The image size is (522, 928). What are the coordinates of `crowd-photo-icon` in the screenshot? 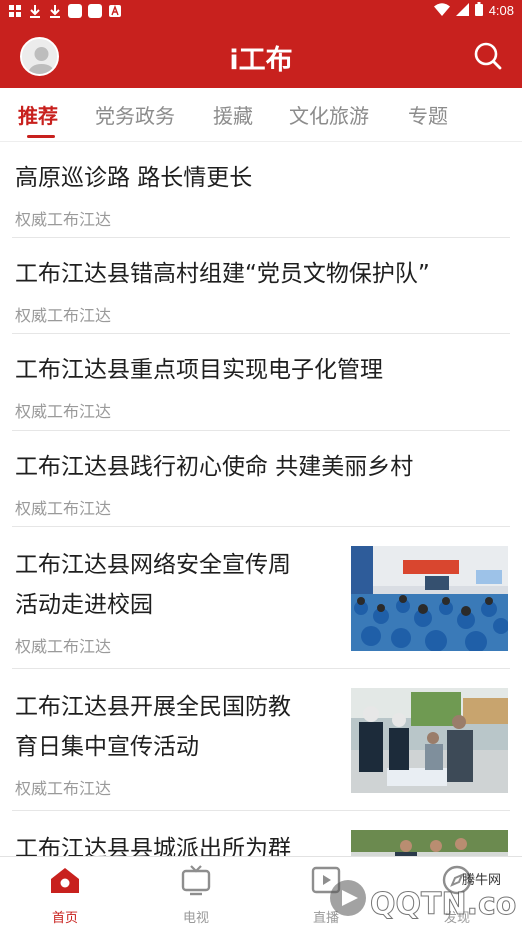 It's located at (429, 843).